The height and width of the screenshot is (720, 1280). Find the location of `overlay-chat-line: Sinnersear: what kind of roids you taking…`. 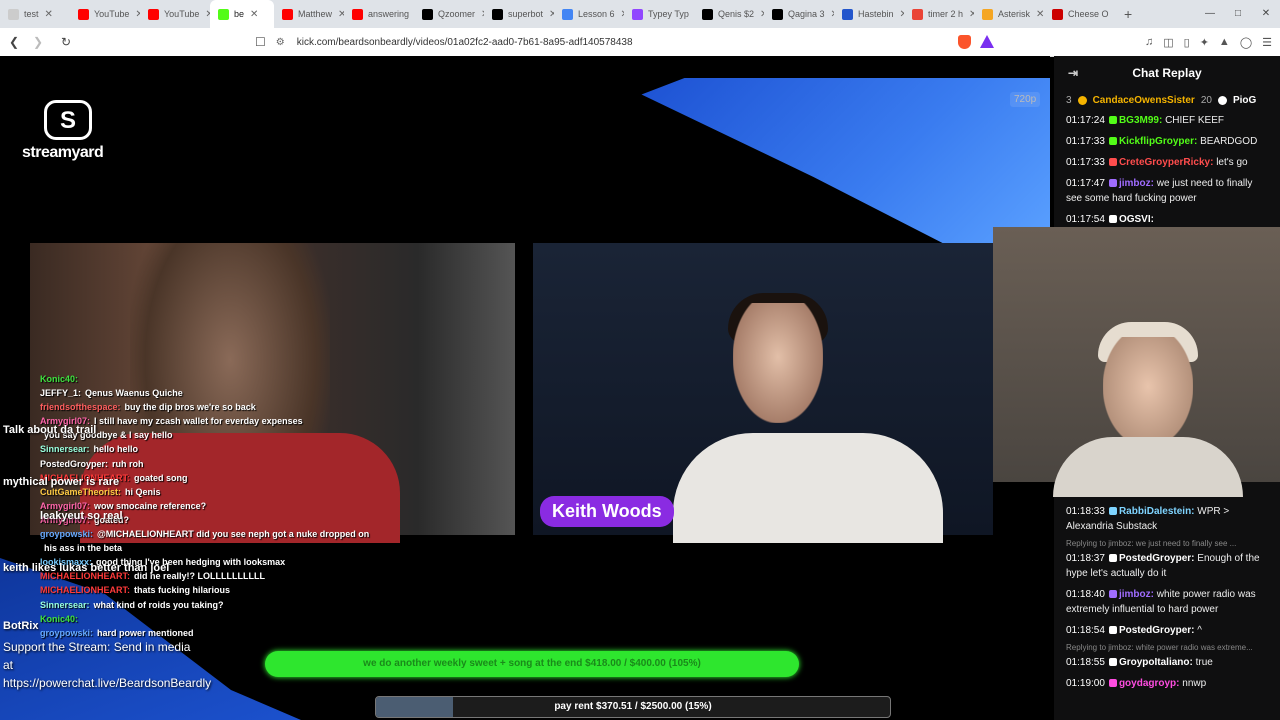

overlay-chat-line: Sinnersear: what kind of roids you taking… is located at coordinates (230, 605).